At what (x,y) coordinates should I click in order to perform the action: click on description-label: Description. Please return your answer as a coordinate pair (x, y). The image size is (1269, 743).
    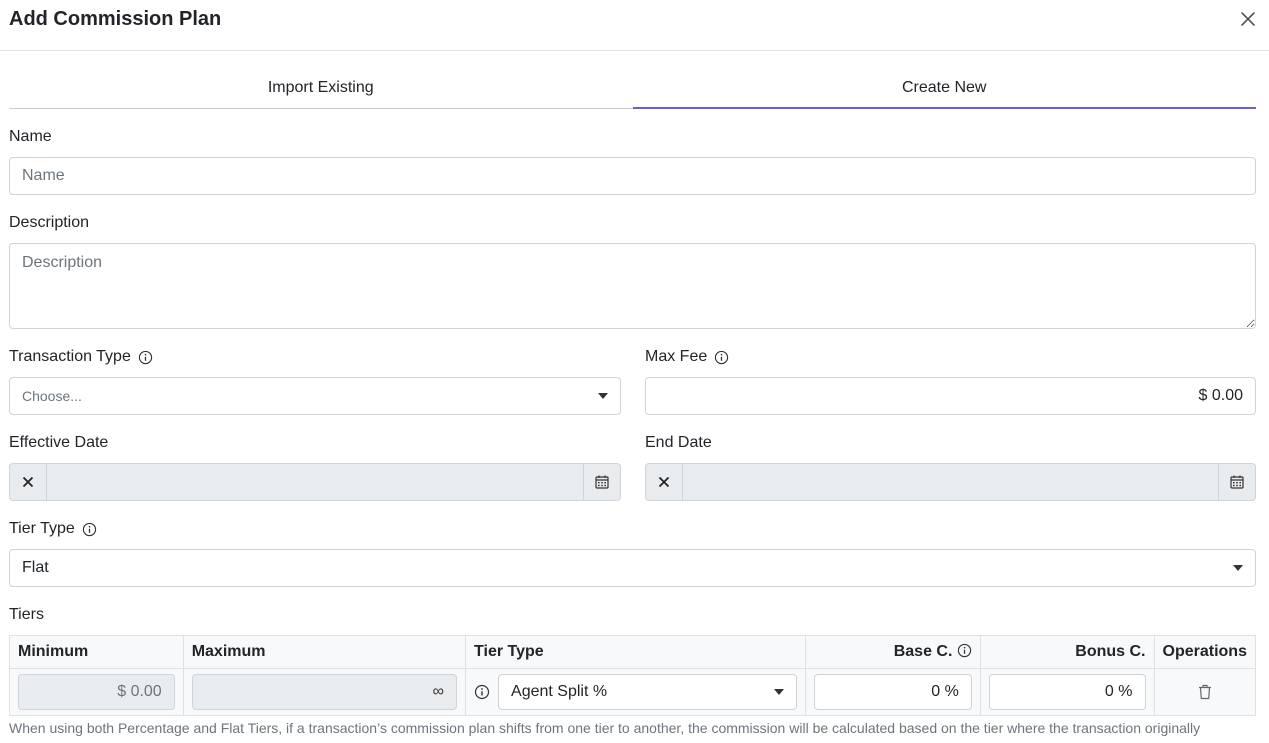
    Looking at the image, I should click on (49, 222).